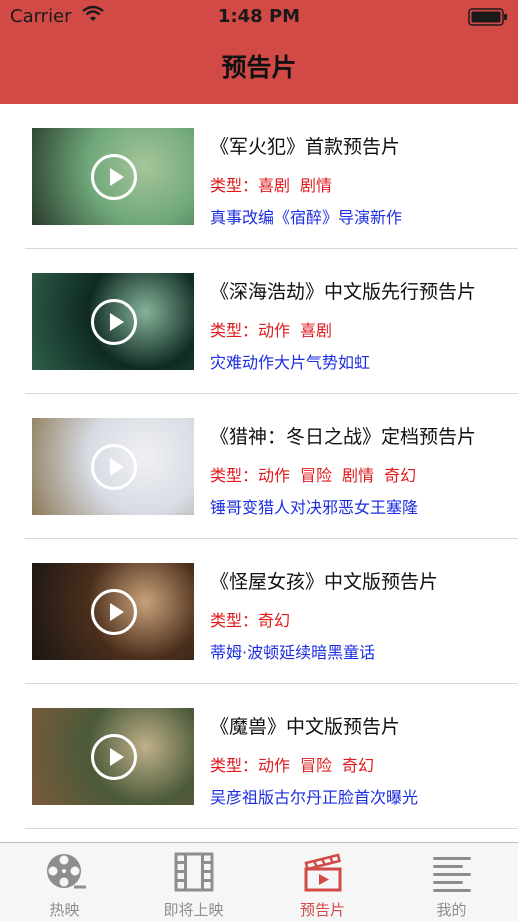  Describe the element at coordinates (343, 437) in the screenshot. I see `trailer-title: 《猎神：冬日之战》定档预告片` at that location.